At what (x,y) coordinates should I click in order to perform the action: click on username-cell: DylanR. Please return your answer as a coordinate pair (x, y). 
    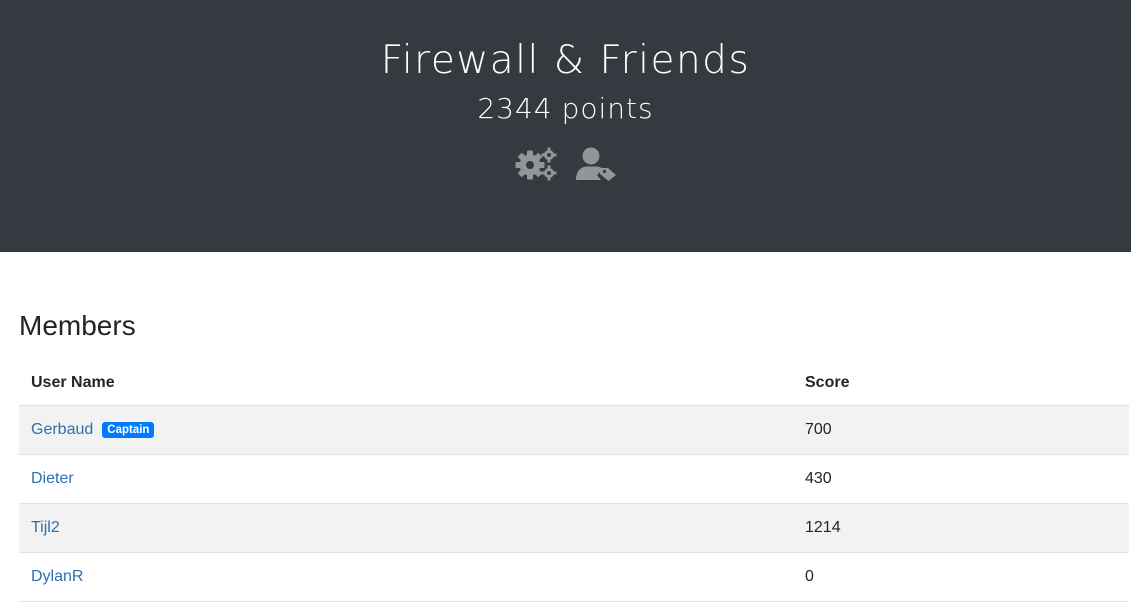
    Looking at the image, I should click on (406, 577).